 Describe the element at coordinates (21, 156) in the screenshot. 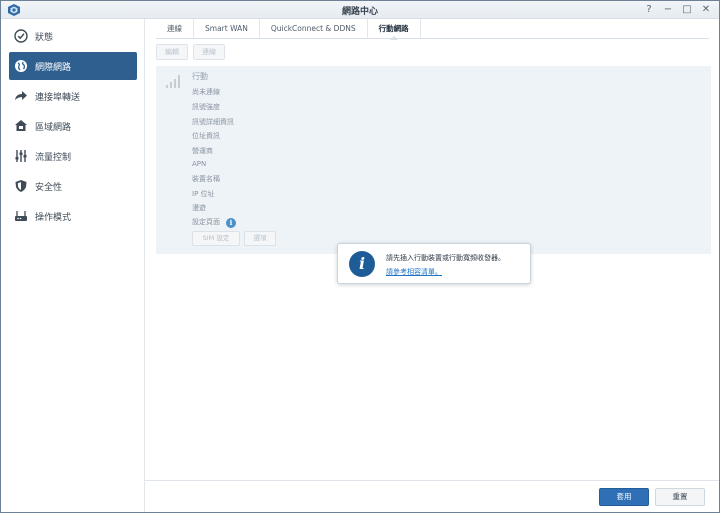

I see `traffic-control-icon` at that location.